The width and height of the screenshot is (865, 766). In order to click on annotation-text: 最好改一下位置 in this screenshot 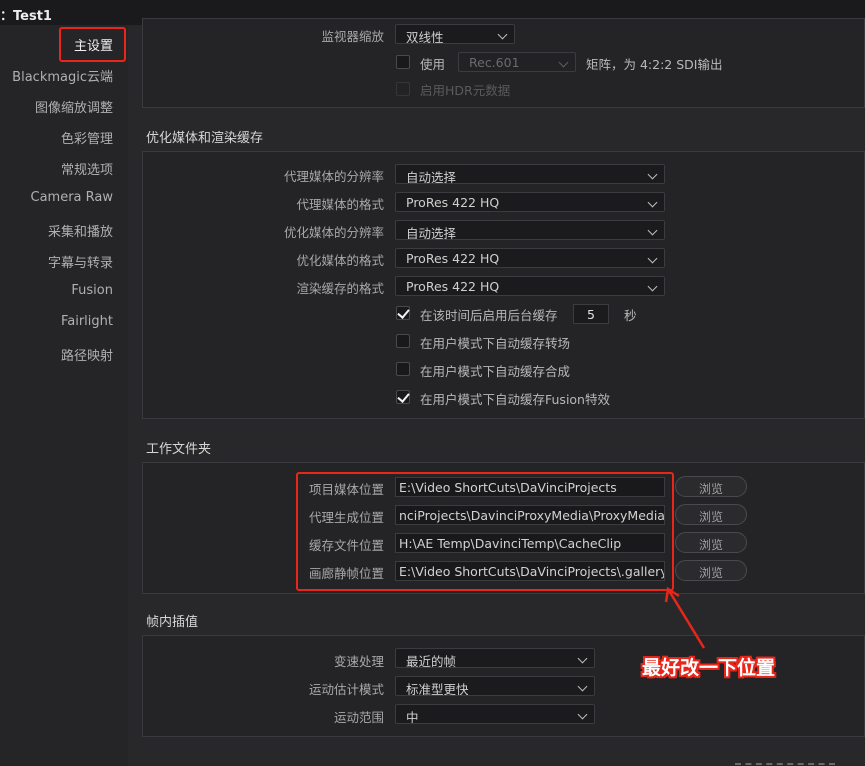, I will do `click(709, 668)`.